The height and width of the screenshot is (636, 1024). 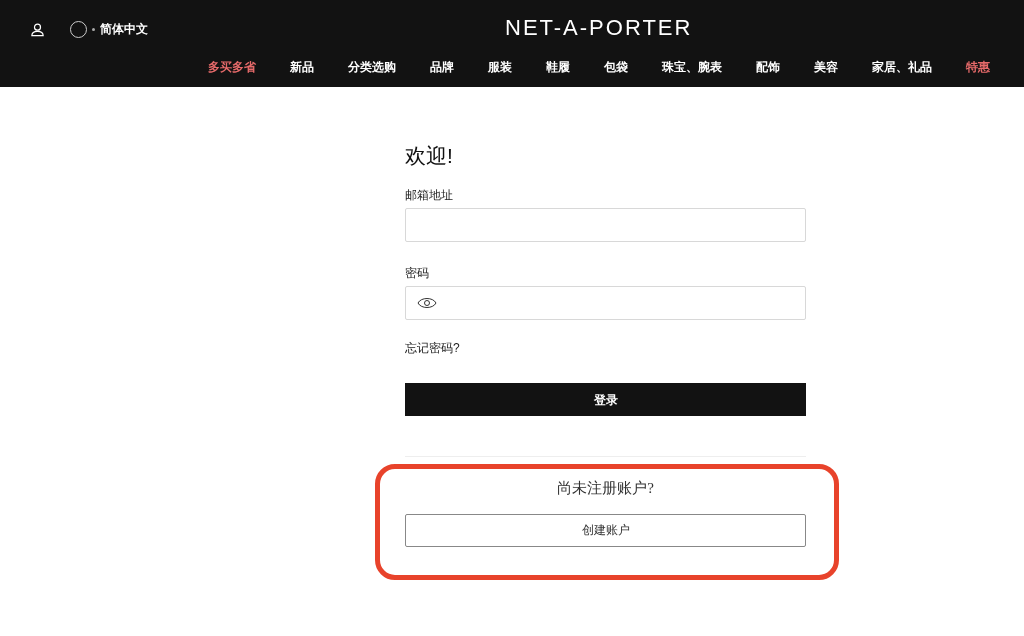 I want to click on welcome-title: 欢迎!, so click(x=429, y=155).